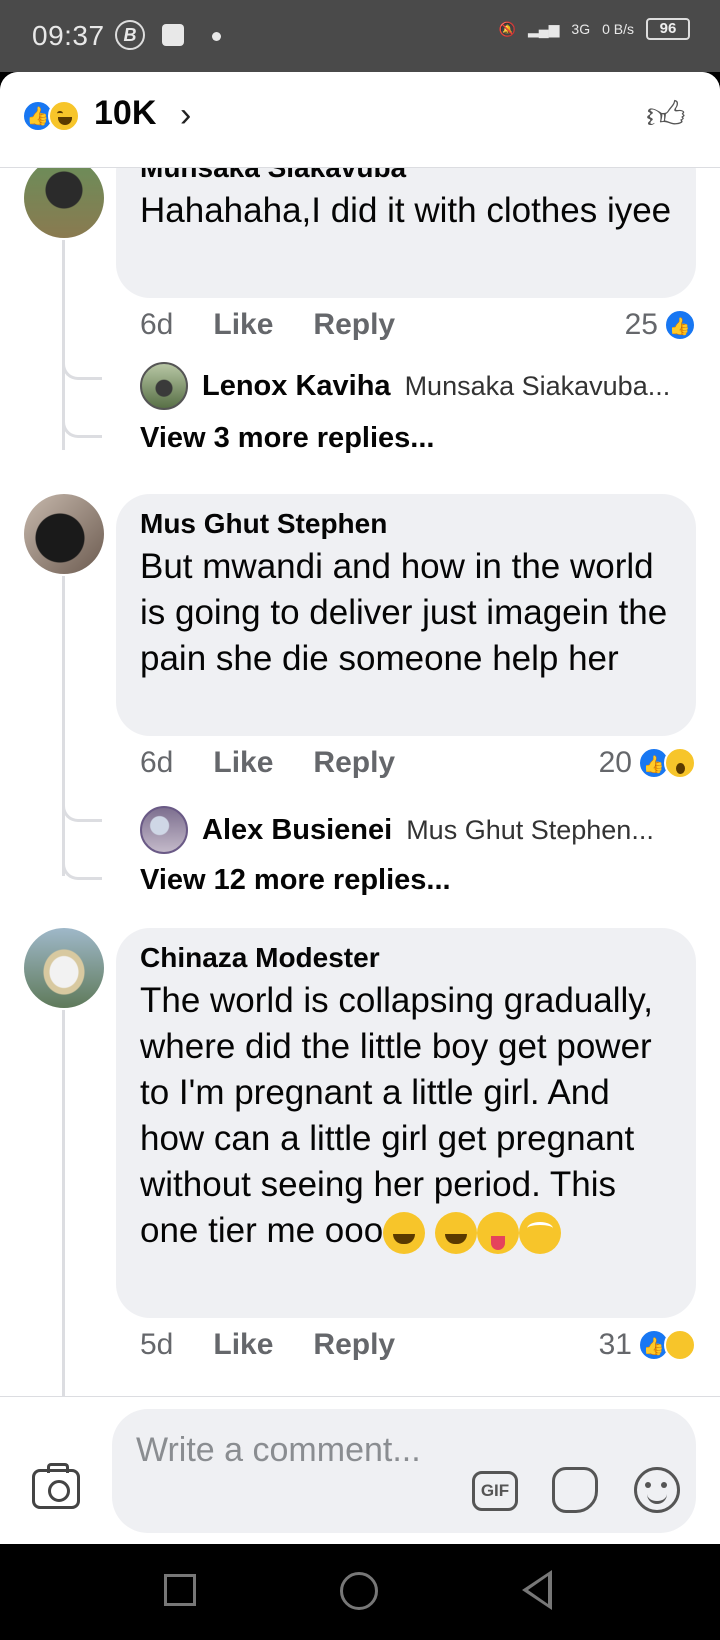 The image size is (720, 1640). I want to click on reaction-count: 31, so click(615, 1344).